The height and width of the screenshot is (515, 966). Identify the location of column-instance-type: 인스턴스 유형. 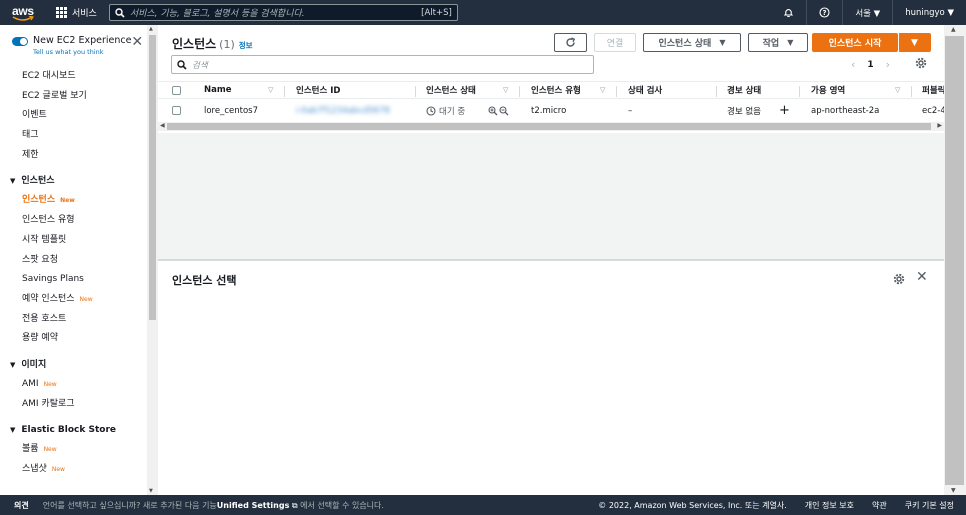
(556, 90).